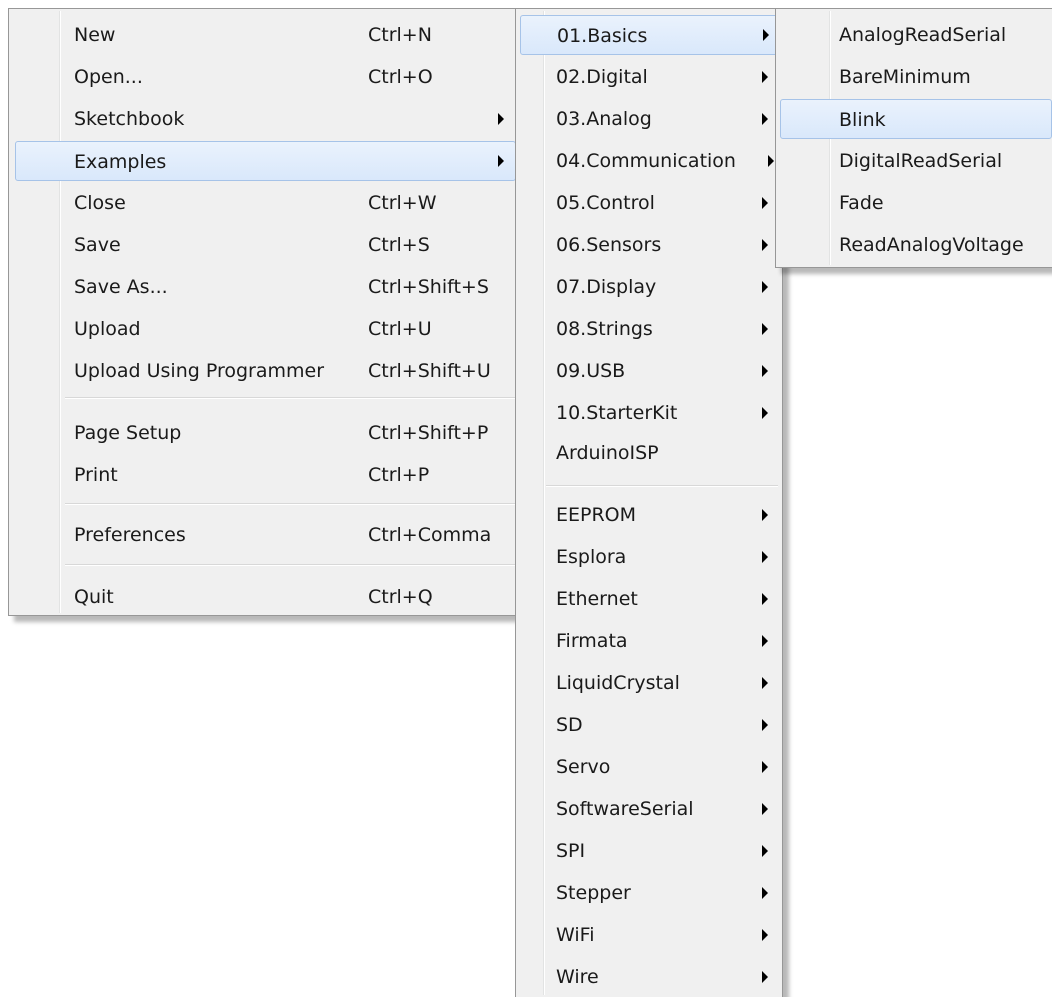 This screenshot has width=1052, height=997. I want to click on menu-item-label: Ethernet, so click(597, 599).